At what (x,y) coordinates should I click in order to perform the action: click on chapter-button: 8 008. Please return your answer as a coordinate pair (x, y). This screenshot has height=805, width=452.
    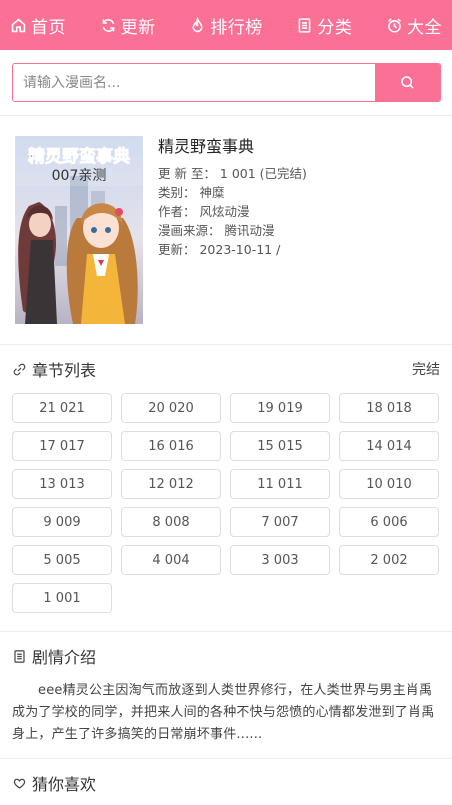
    Looking at the image, I should click on (171, 522).